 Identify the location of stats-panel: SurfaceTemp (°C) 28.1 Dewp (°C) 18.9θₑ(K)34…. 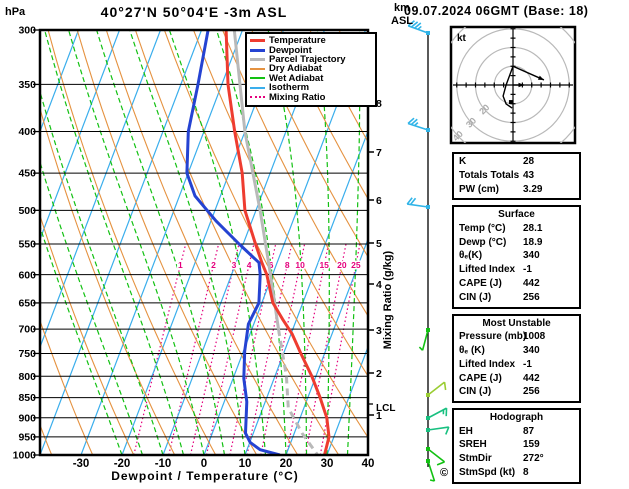
(516, 256).